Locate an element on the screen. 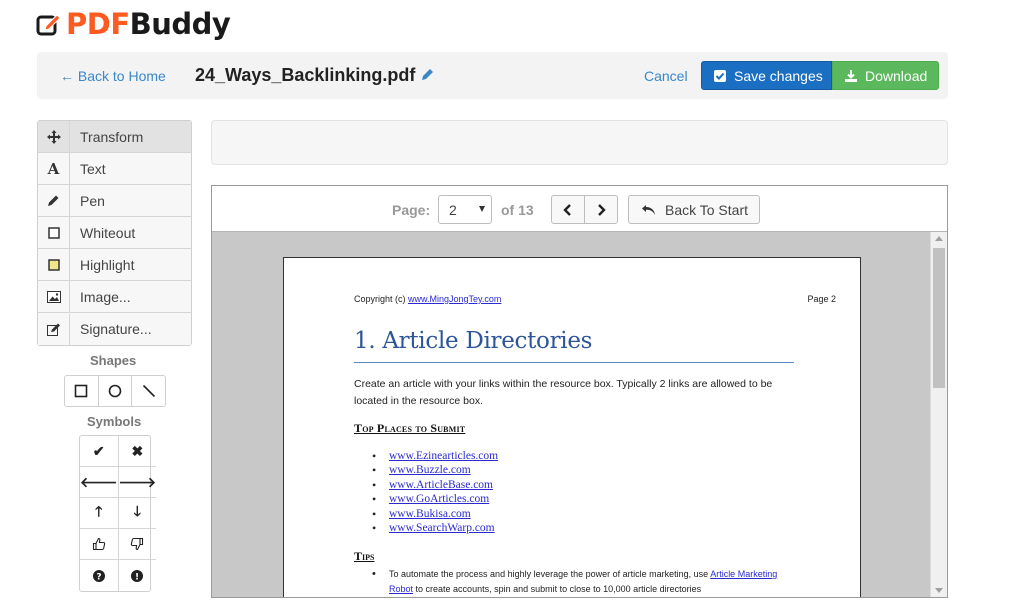  rename-pencil-icon is located at coordinates (427, 75).